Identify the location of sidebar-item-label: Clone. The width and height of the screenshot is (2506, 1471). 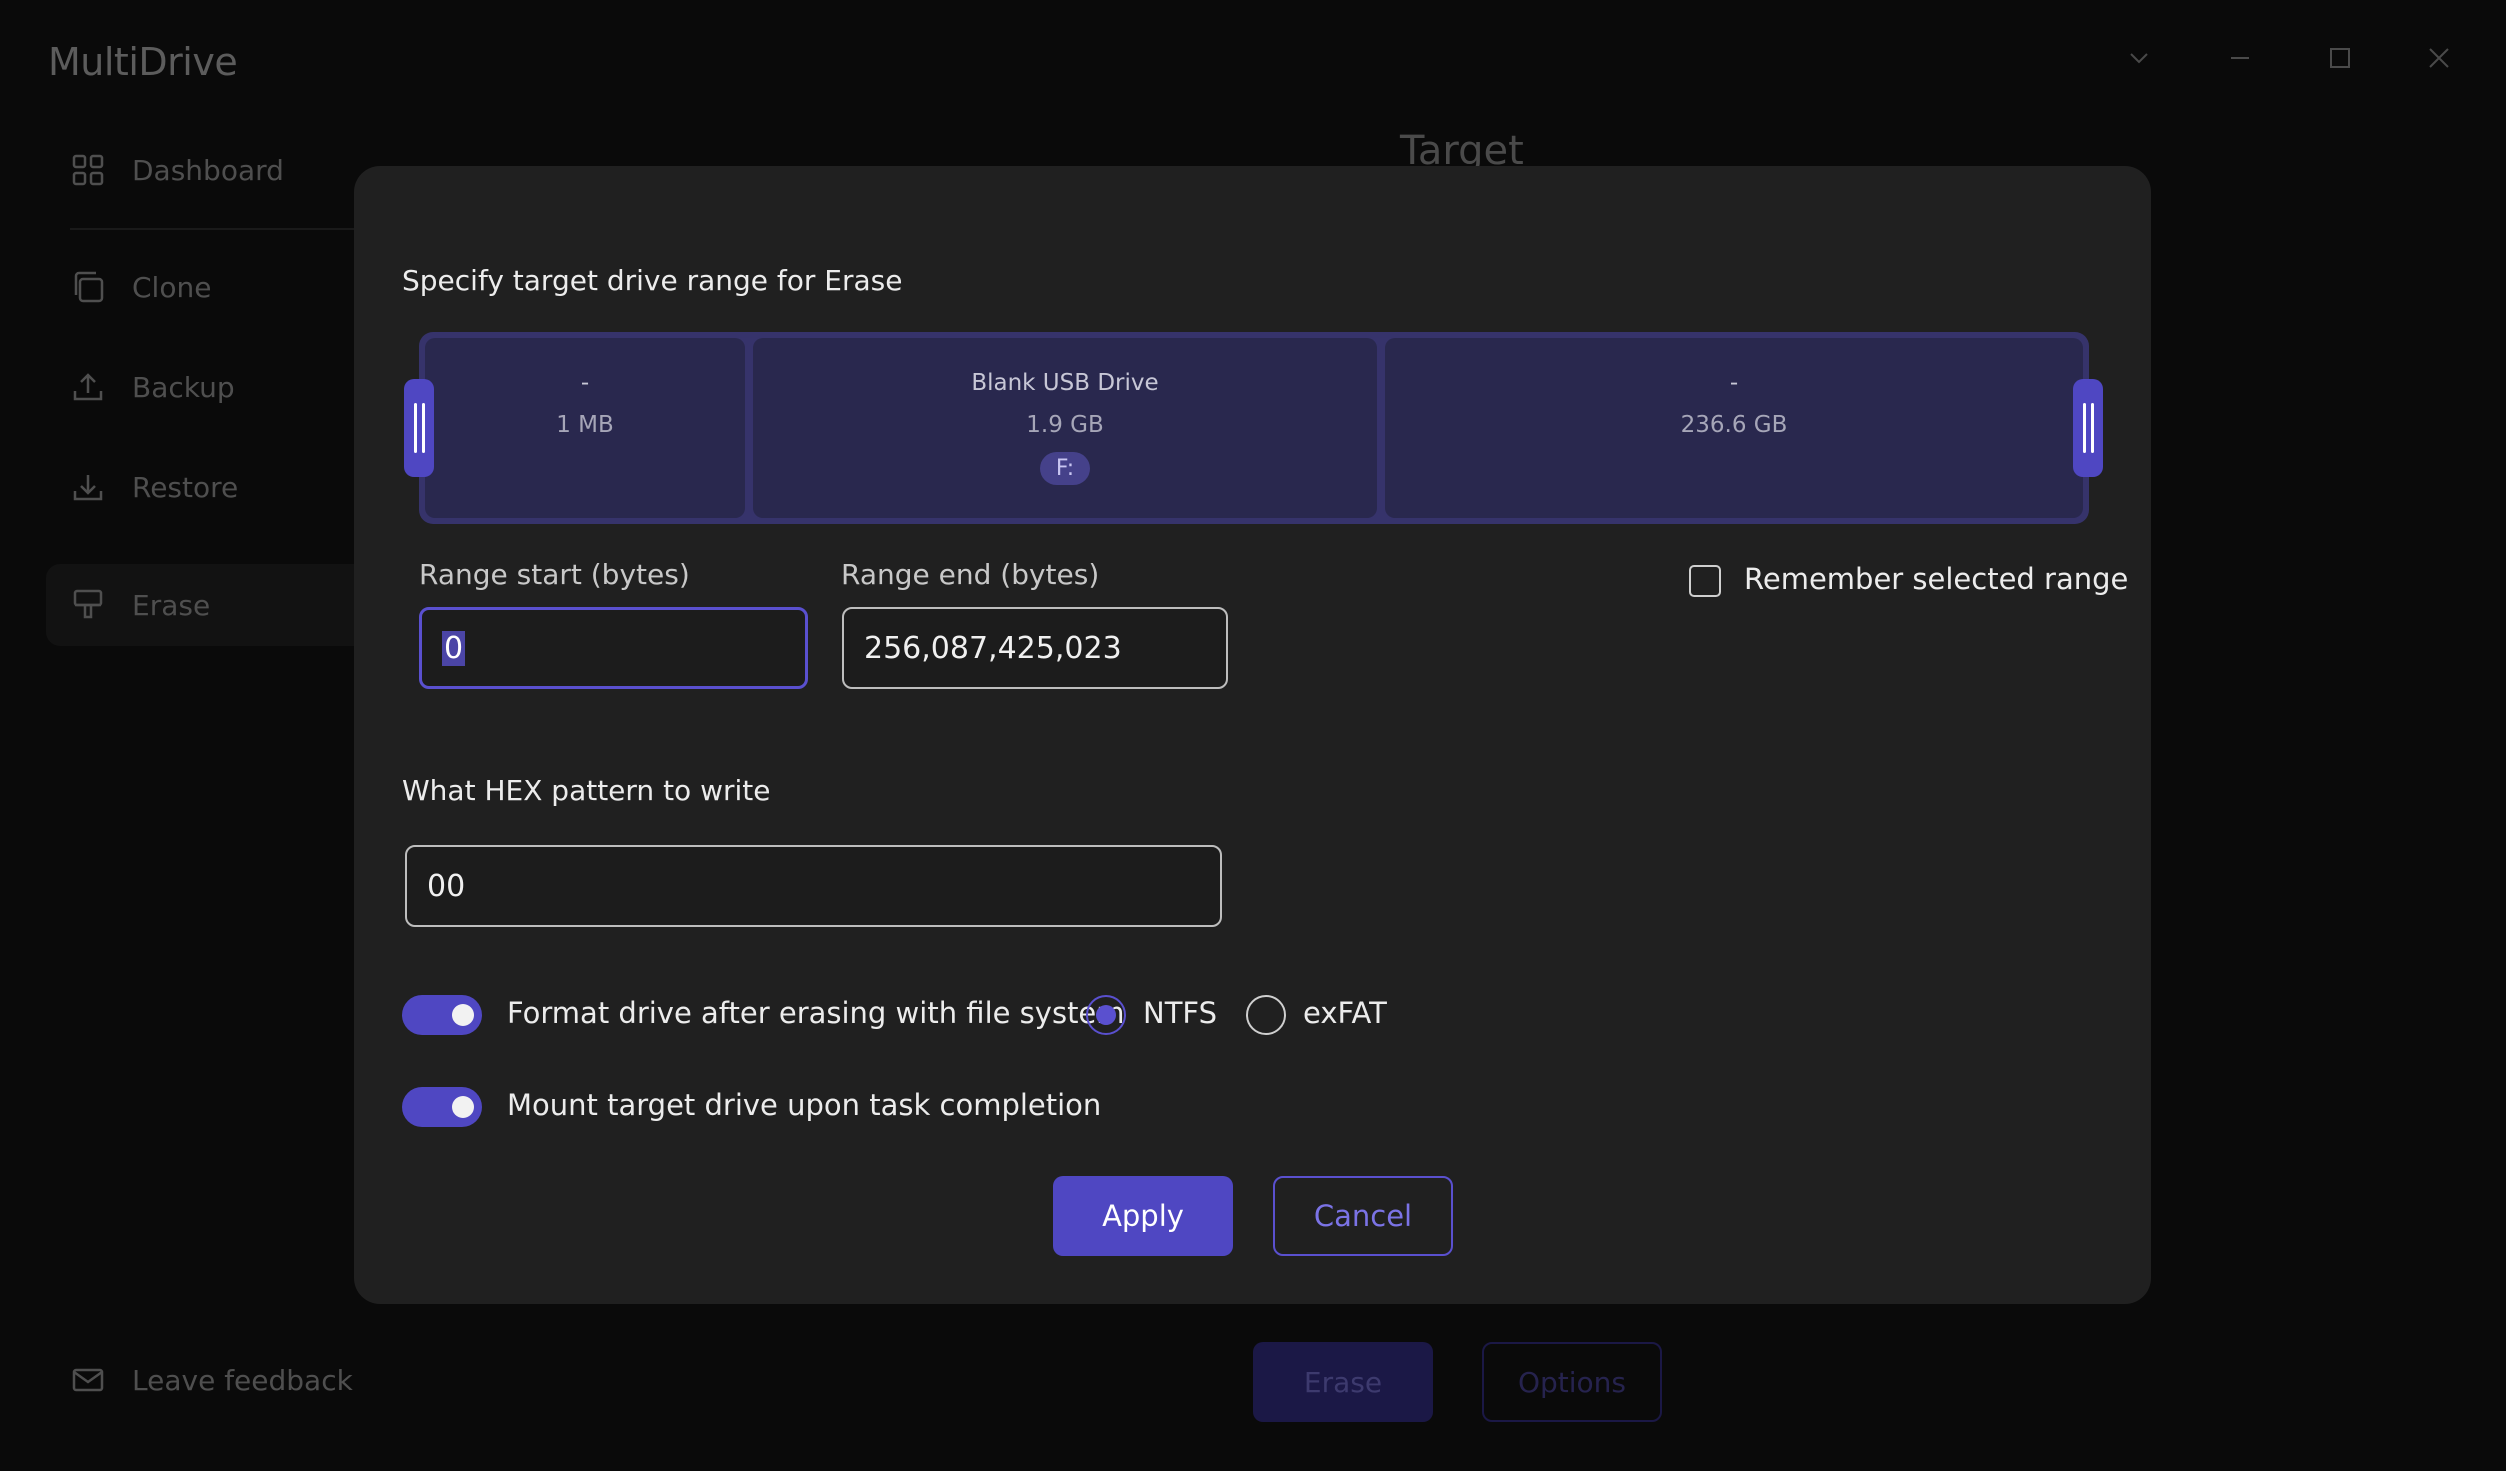
(172, 287).